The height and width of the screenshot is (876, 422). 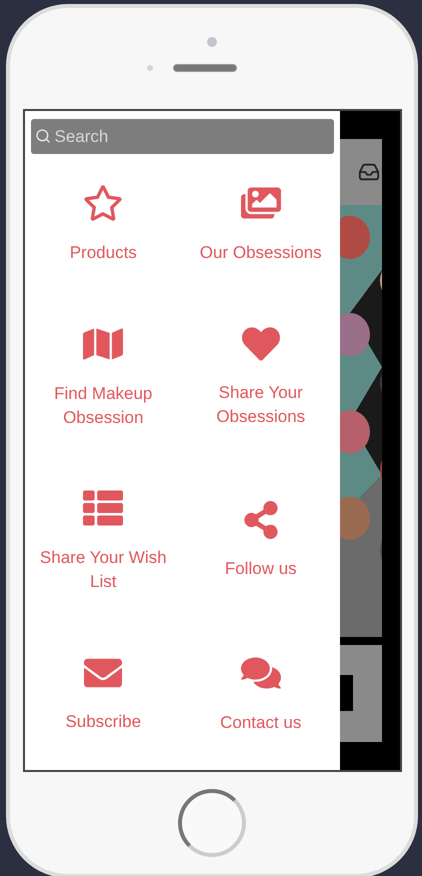 What do you see at coordinates (42, 136) in the screenshot?
I see `search-icon` at bounding box center [42, 136].